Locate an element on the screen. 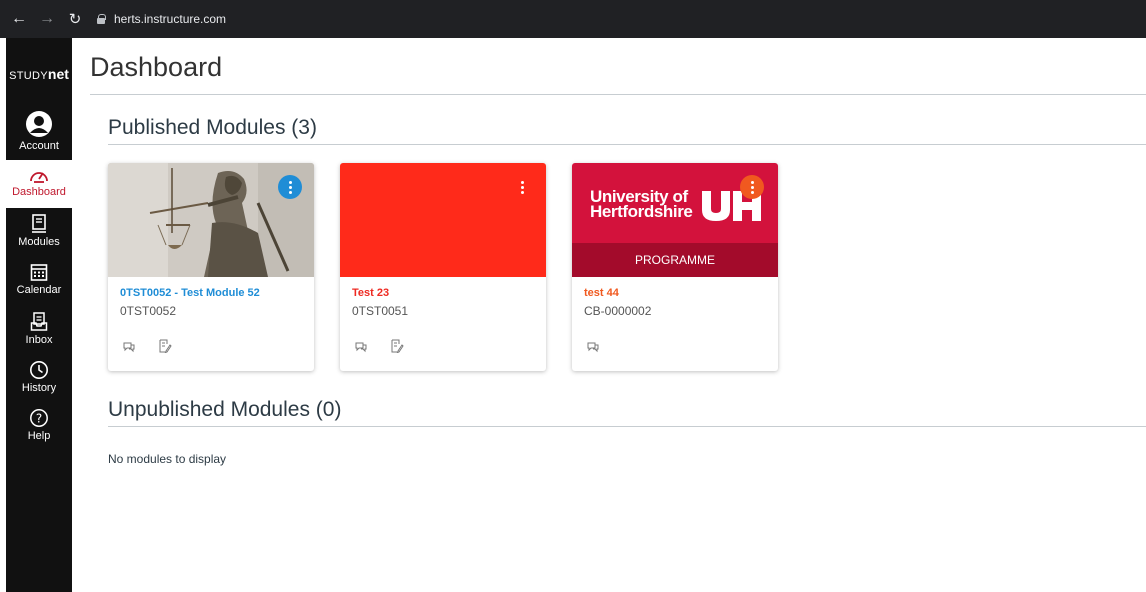 This screenshot has height=592, width=1146. address-bar: herts.instructure.com is located at coordinates (621, 19).